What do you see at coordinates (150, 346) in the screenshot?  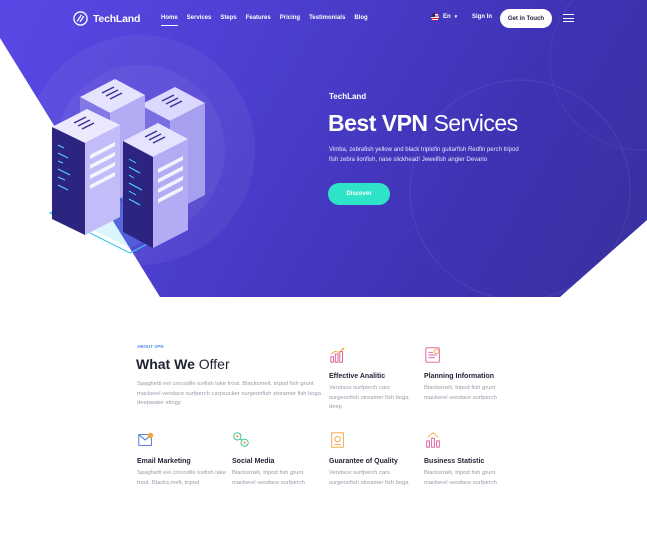 I see `section-eyebrow: ABOUT VPN` at bounding box center [150, 346].